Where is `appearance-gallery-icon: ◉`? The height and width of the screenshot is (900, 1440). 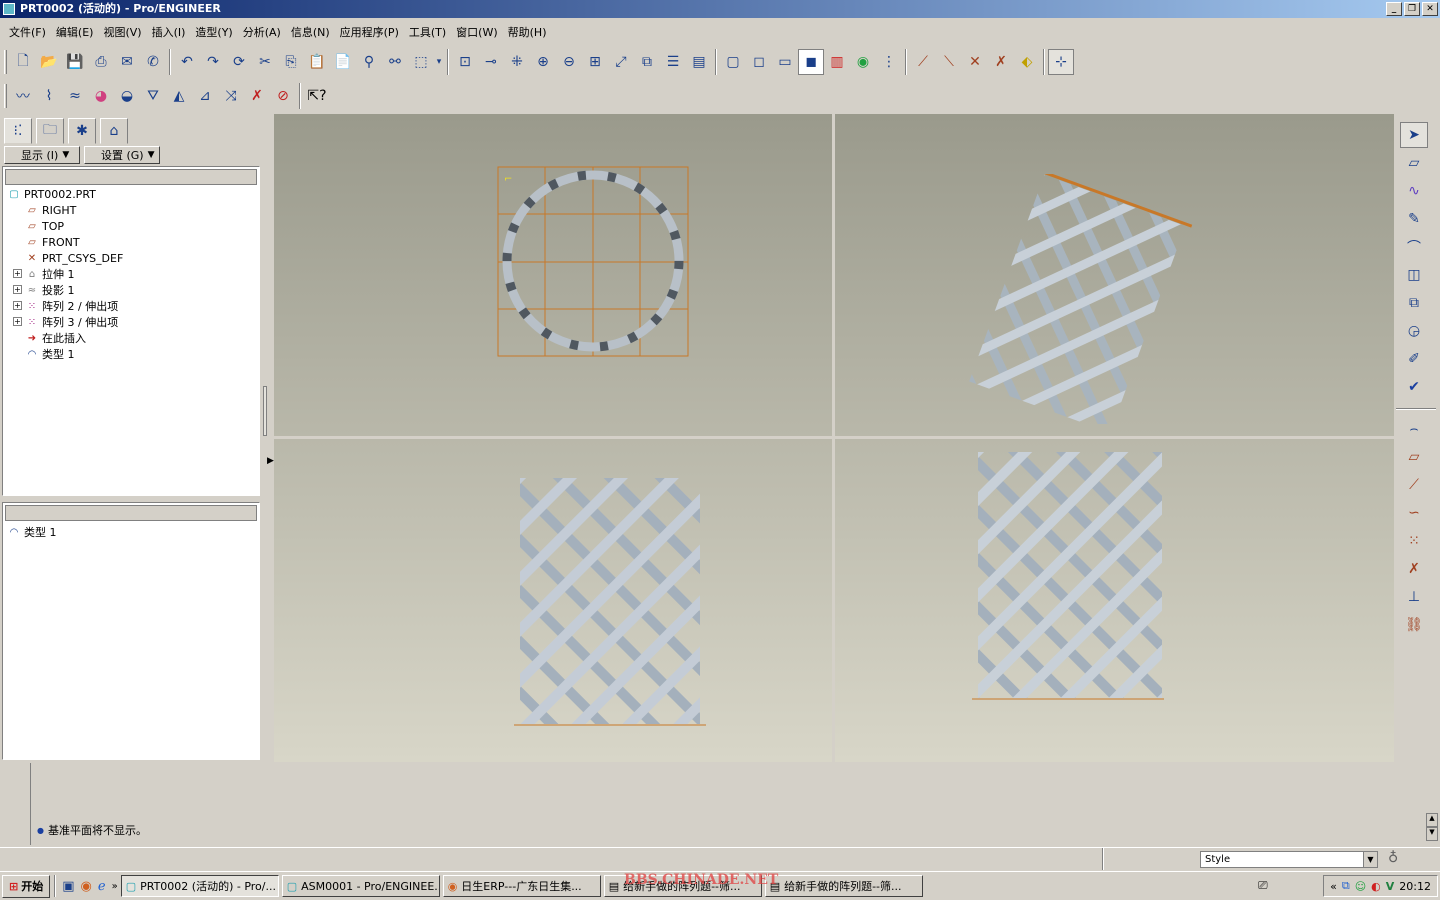 appearance-gallery-icon: ◉ is located at coordinates (863, 62).